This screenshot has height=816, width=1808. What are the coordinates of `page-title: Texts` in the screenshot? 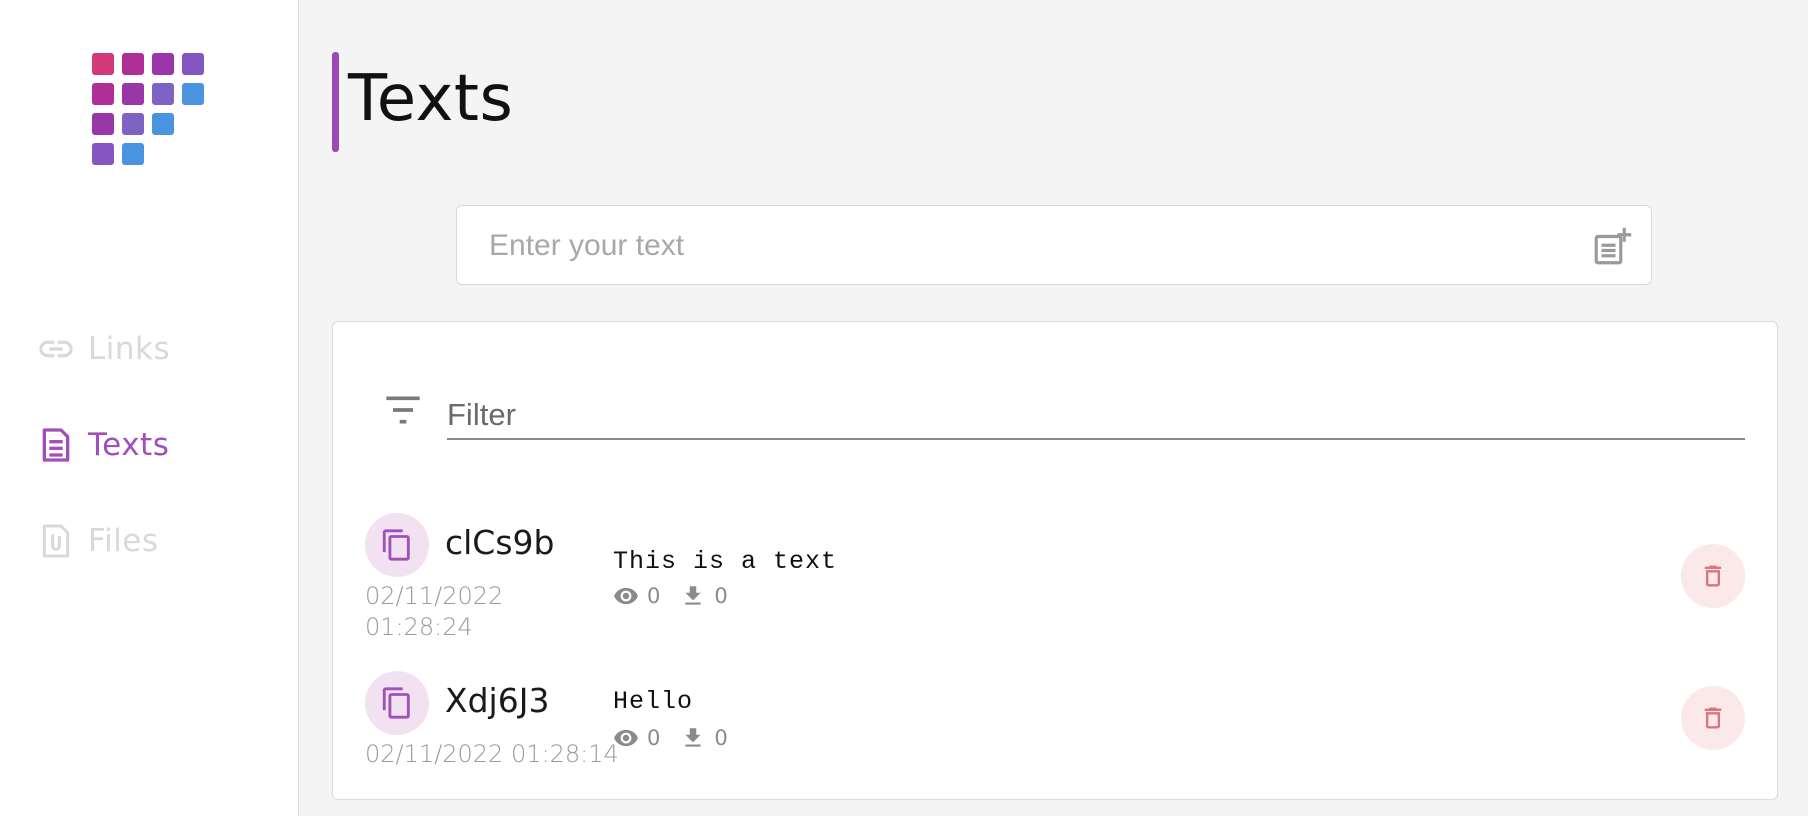 It's located at (431, 99).